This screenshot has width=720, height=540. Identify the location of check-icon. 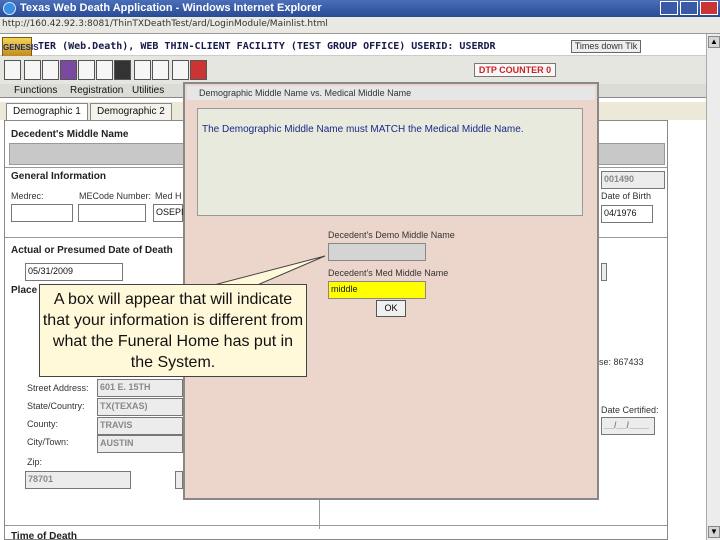
(180, 70).